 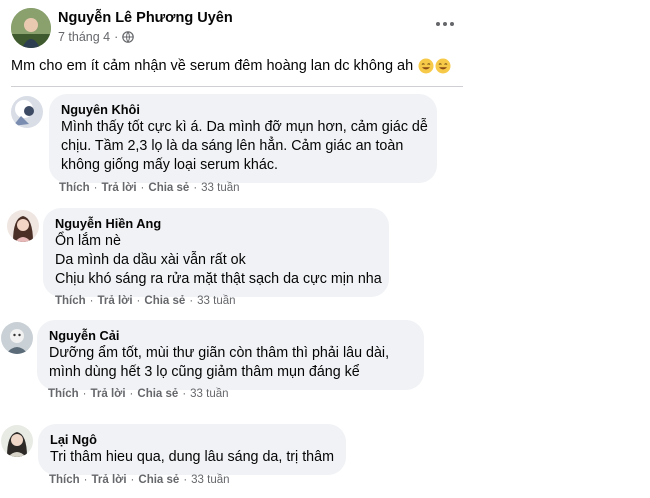 What do you see at coordinates (445, 24) in the screenshot?
I see `more-options-icon` at bounding box center [445, 24].